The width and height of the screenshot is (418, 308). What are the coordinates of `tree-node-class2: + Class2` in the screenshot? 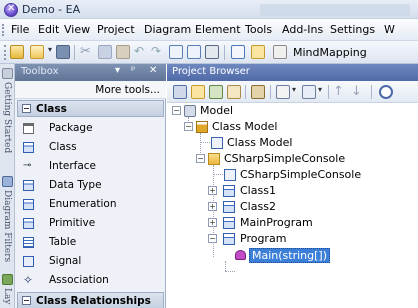 It's located at (292, 207).